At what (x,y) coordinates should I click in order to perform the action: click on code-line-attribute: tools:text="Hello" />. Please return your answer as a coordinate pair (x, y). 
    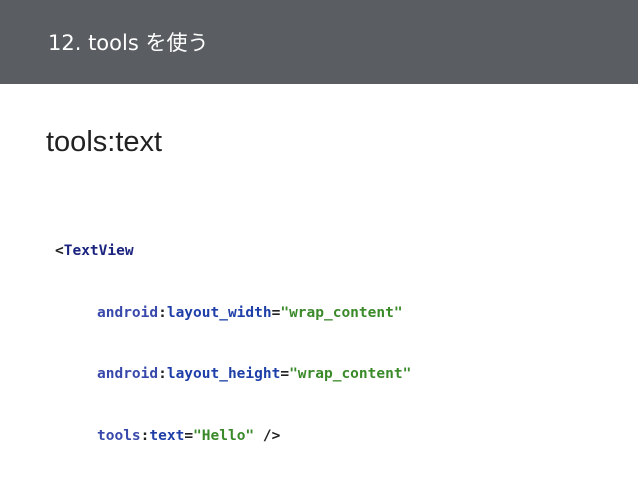
    Looking at the image, I should click on (233, 436).